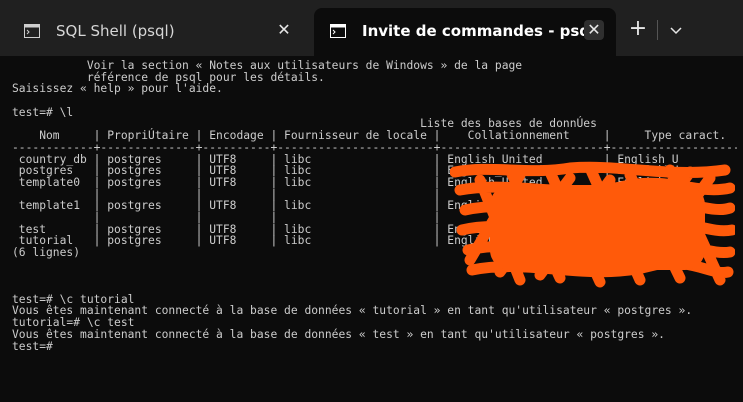  I want to click on tab-invite-de-commandes: Invite de commandes - psql ✕, so click(465, 32).